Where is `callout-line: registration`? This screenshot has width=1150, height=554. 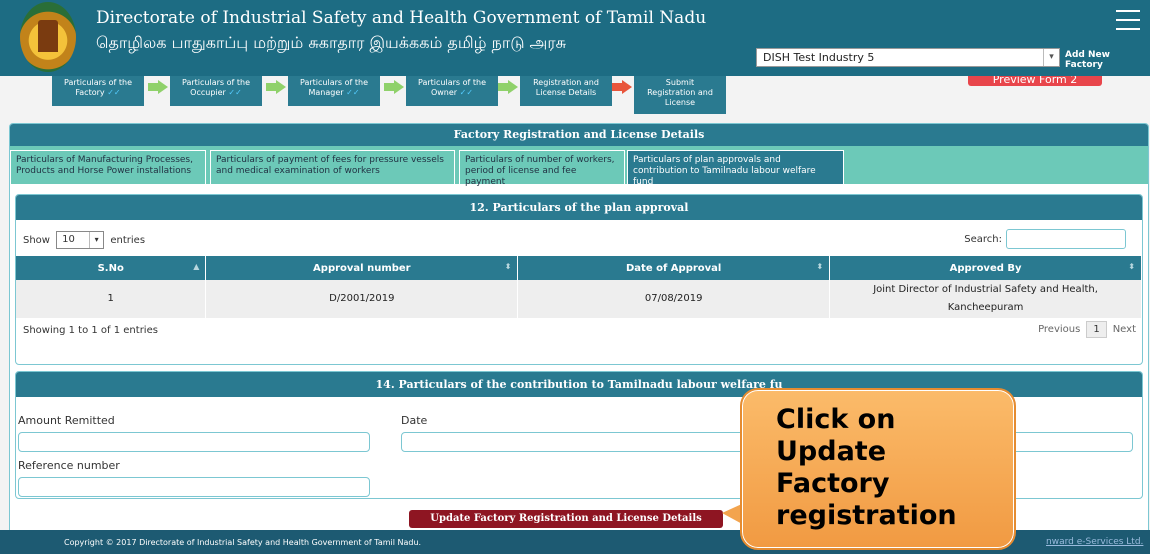 callout-line: registration is located at coordinates (866, 515).